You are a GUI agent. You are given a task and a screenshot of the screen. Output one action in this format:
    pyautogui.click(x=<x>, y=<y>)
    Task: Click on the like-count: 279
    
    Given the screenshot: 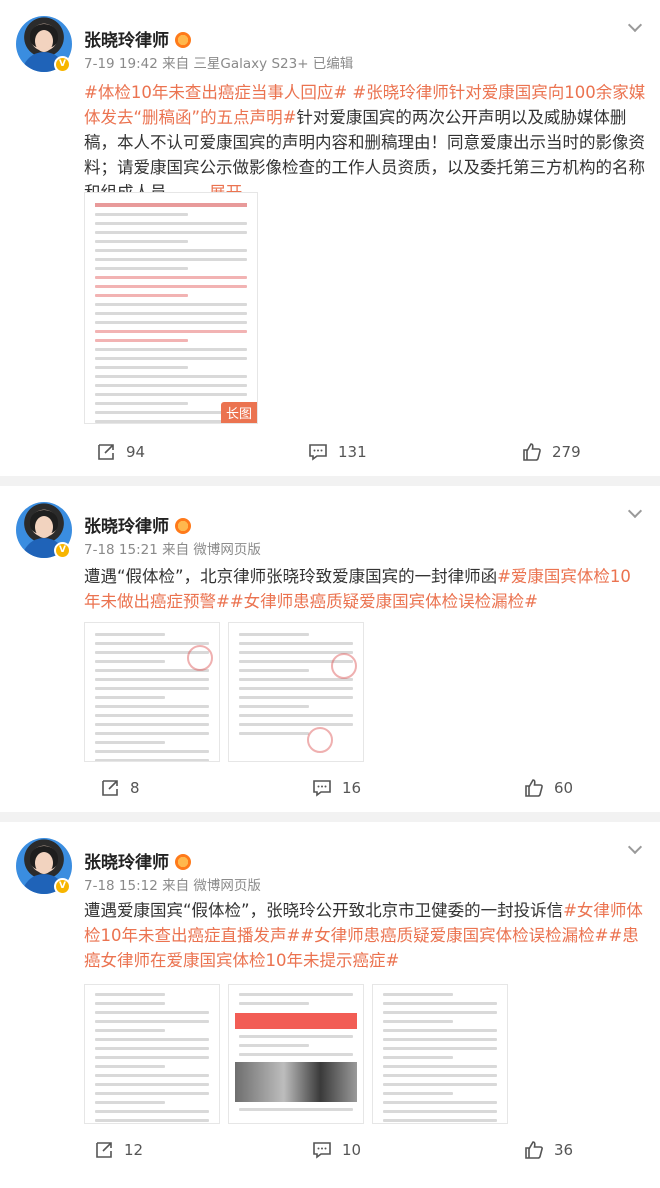 What is the action you would take?
    pyautogui.click(x=566, y=452)
    